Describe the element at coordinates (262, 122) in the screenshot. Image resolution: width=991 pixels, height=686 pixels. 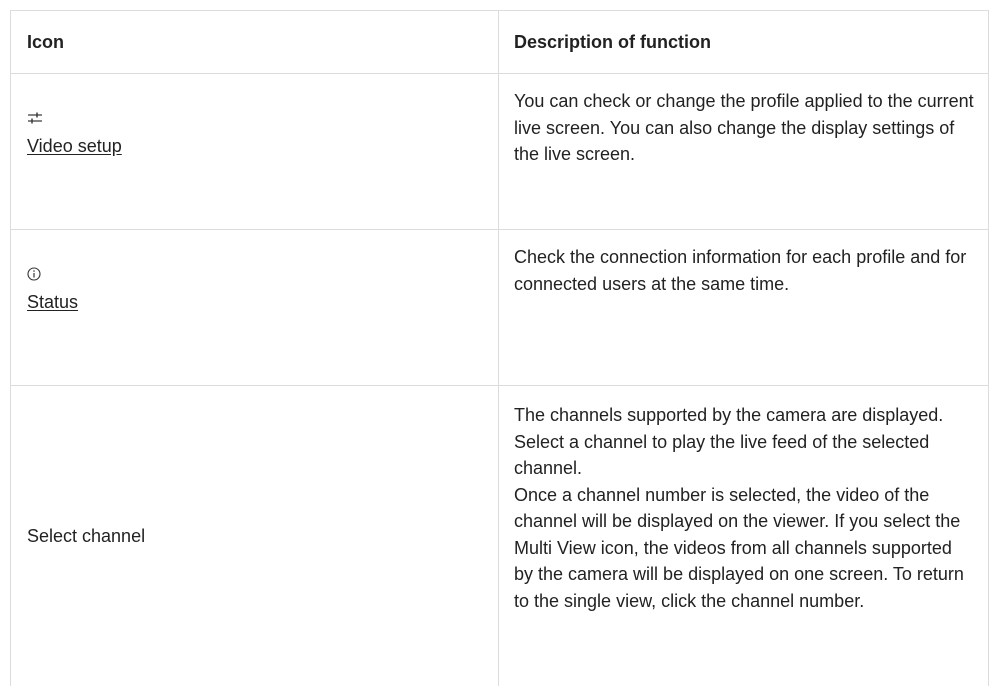
I see `sliders-icon` at that location.